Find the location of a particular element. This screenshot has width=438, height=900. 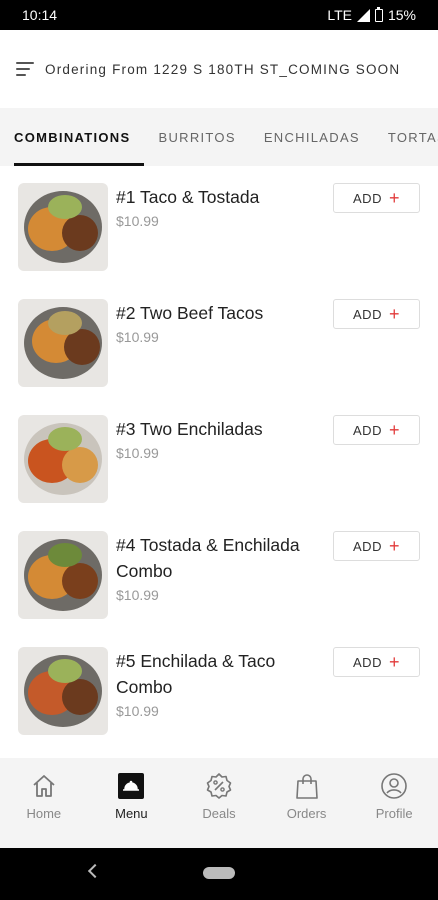

nav-label: Profile is located at coordinates (394, 813).